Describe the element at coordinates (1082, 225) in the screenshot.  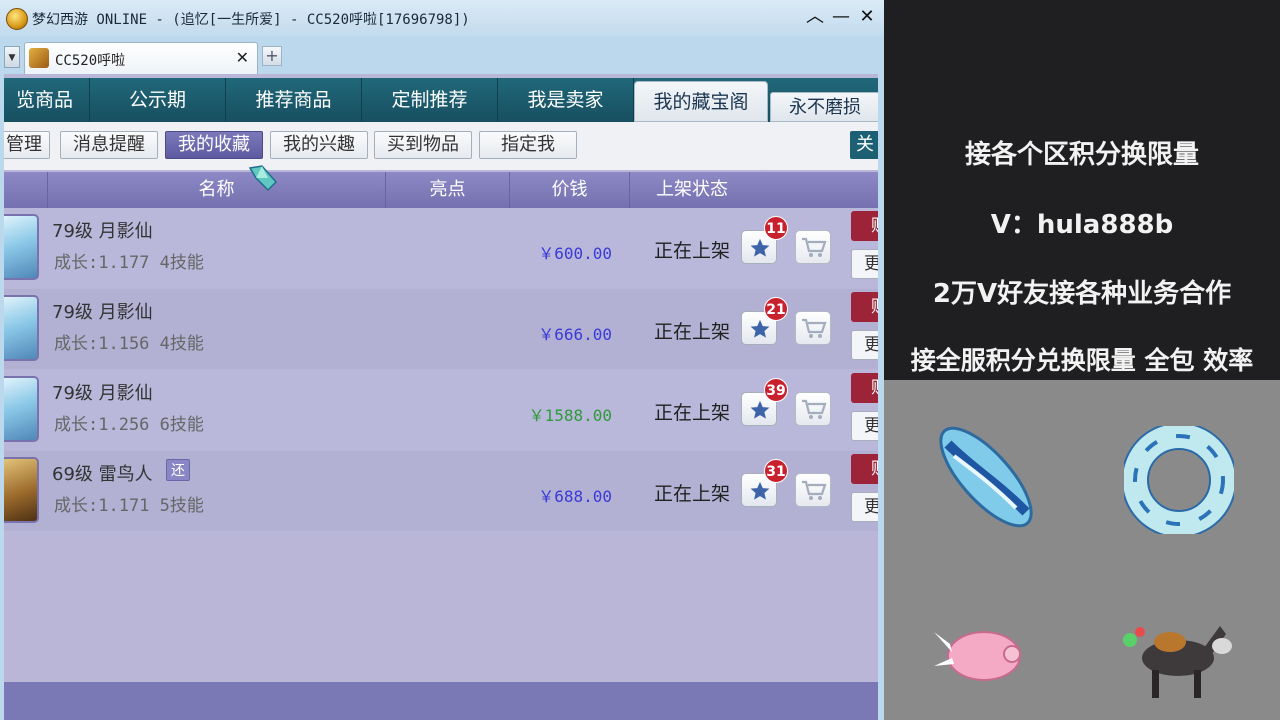
I see `promo-contact: V：hula888b` at that location.